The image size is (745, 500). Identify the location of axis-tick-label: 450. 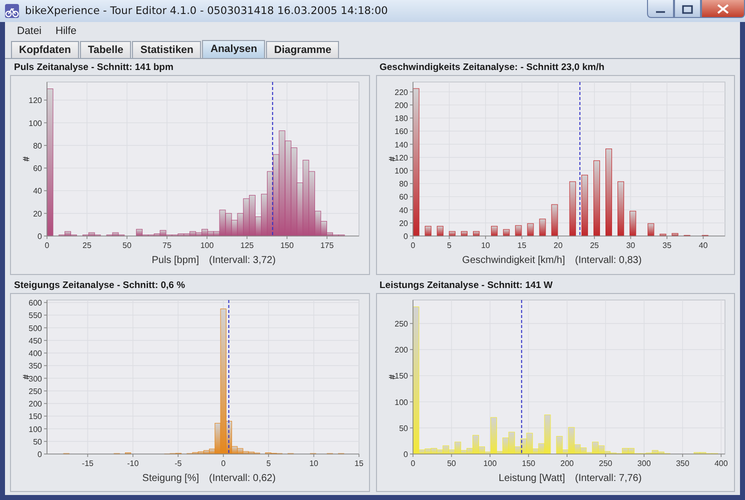
(35, 340).